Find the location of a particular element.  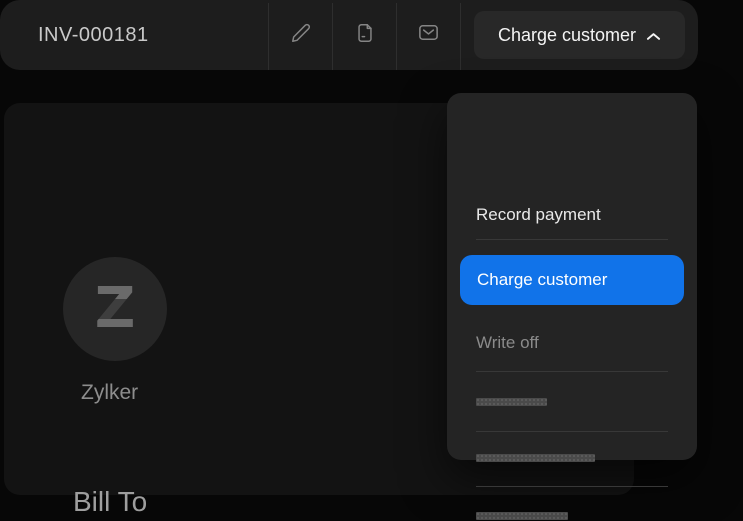

chevron-up-icon is located at coordinates (653, 35).